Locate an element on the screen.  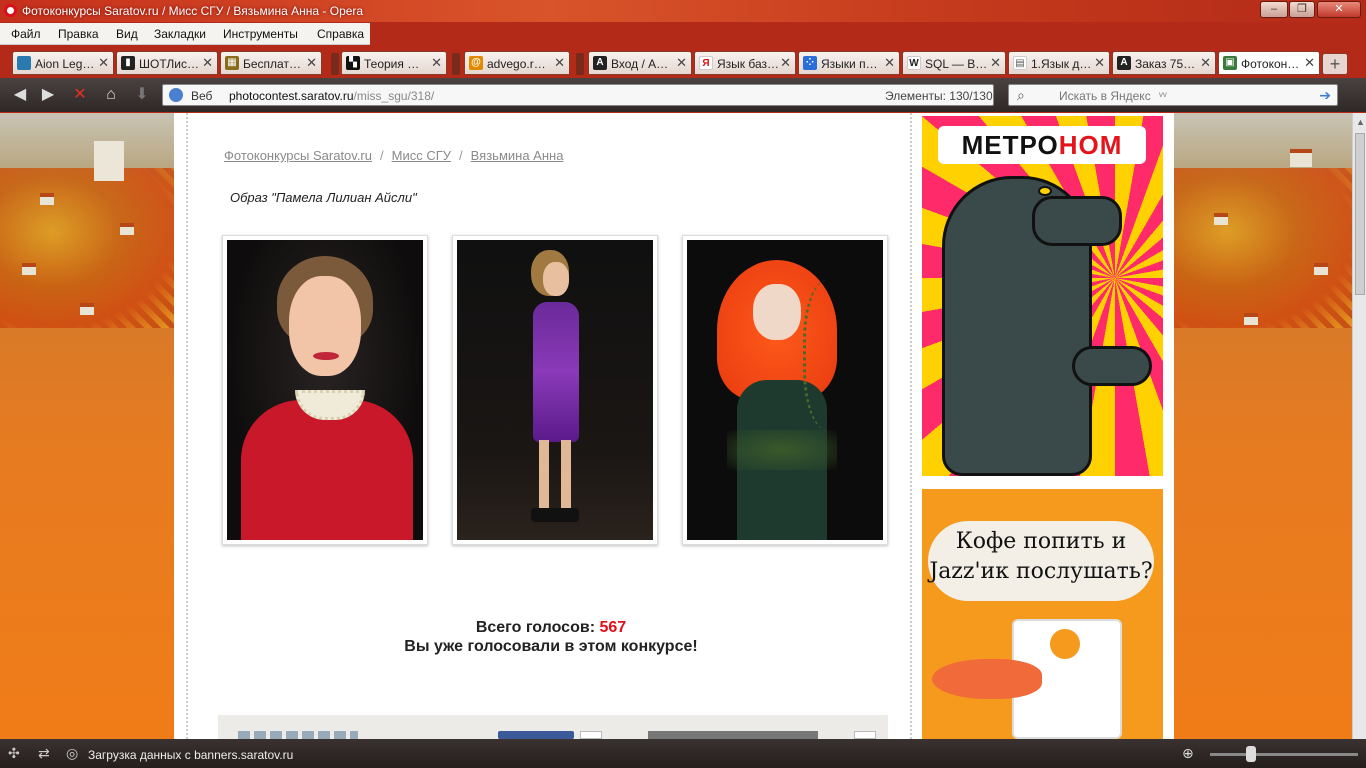
vk-widget is located at coordinates (733, 735).